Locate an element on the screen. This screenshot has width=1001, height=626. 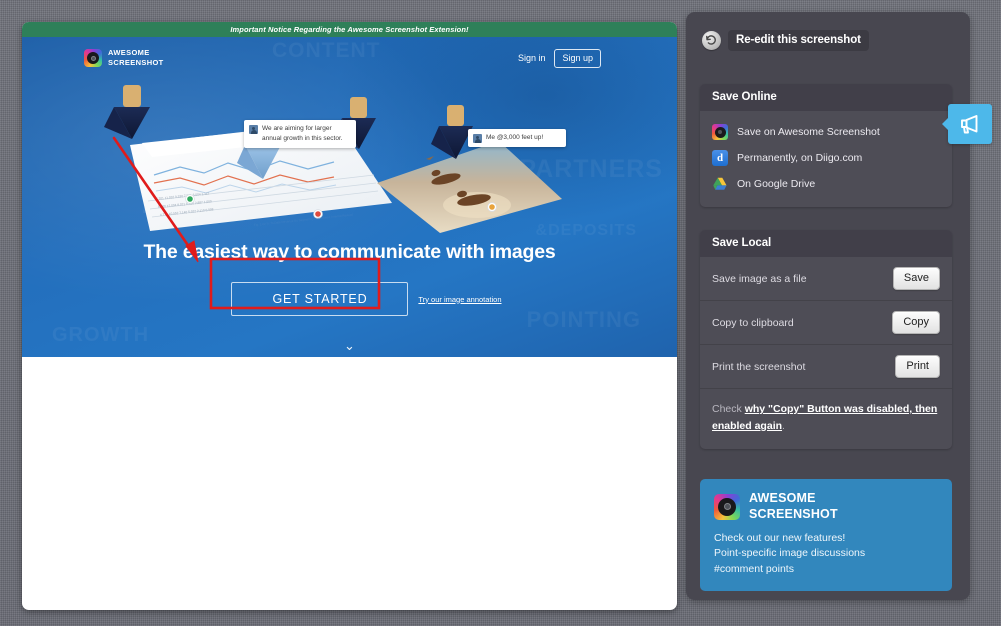
feedback-tab-button is located at coordinates (967, 124).